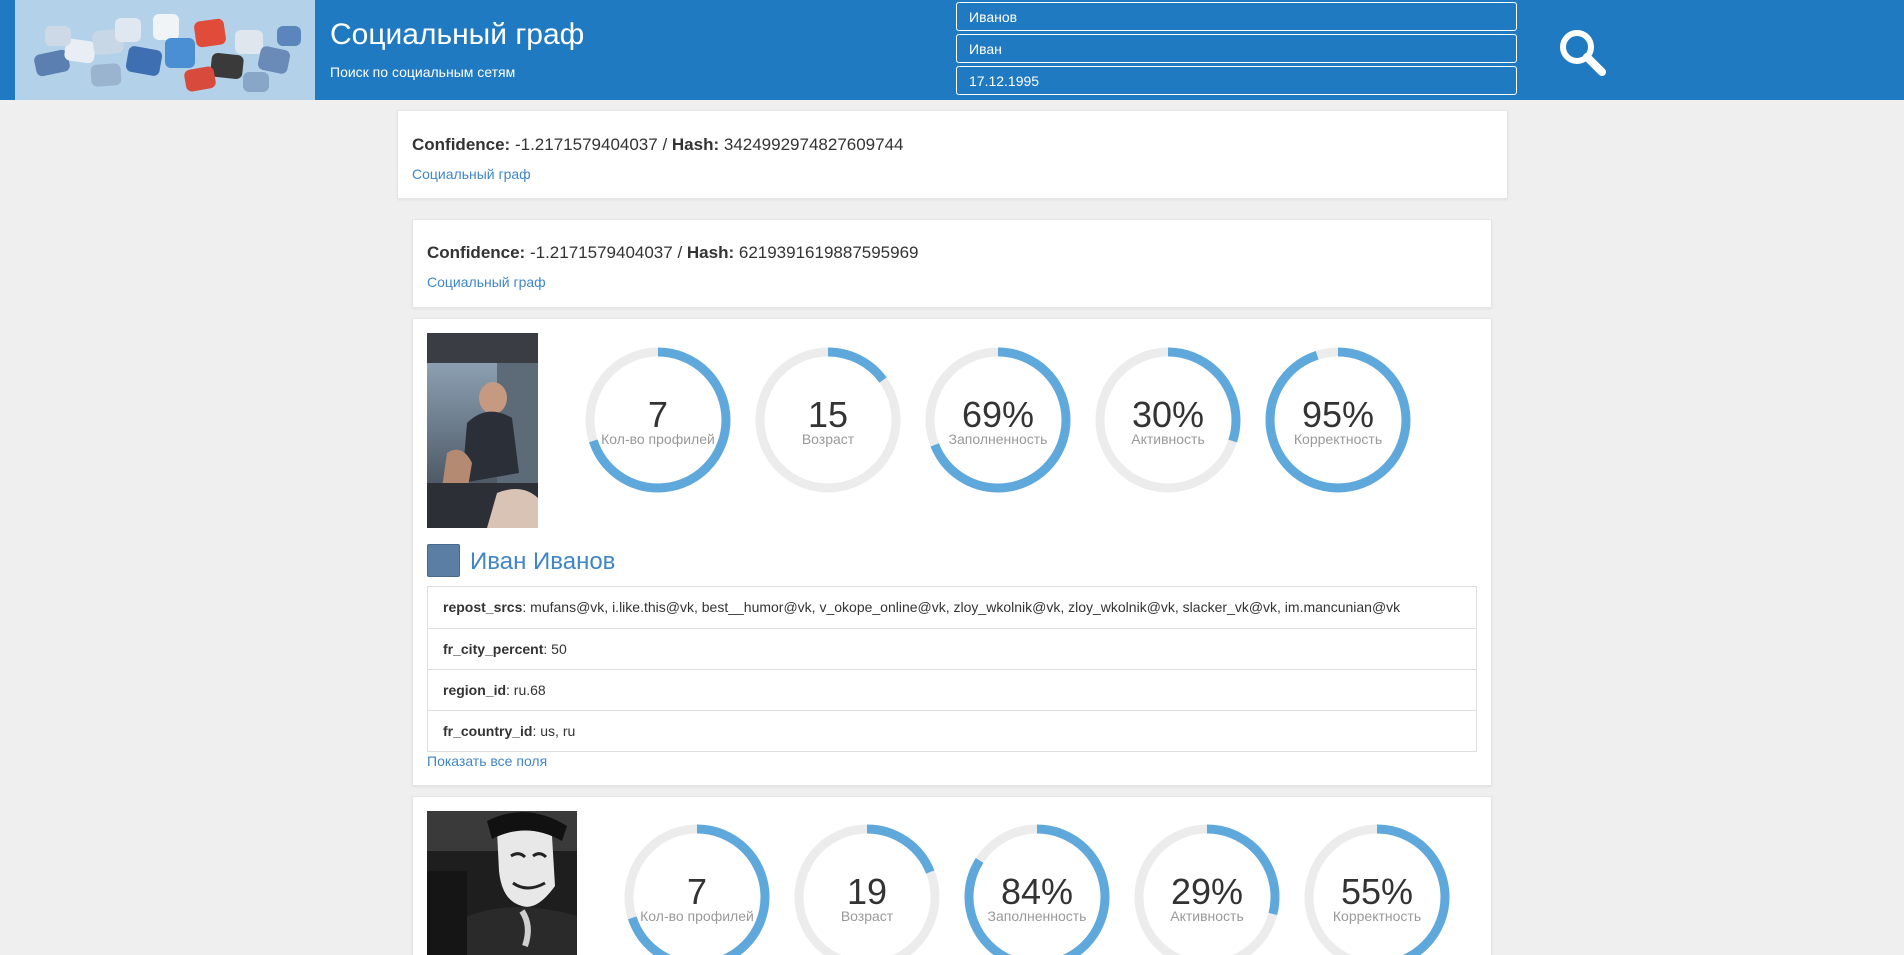 Image resolution: width=1904 pixels, height=955 pixels. I want to click on gauge-value: 30%, so click(1168, 414).